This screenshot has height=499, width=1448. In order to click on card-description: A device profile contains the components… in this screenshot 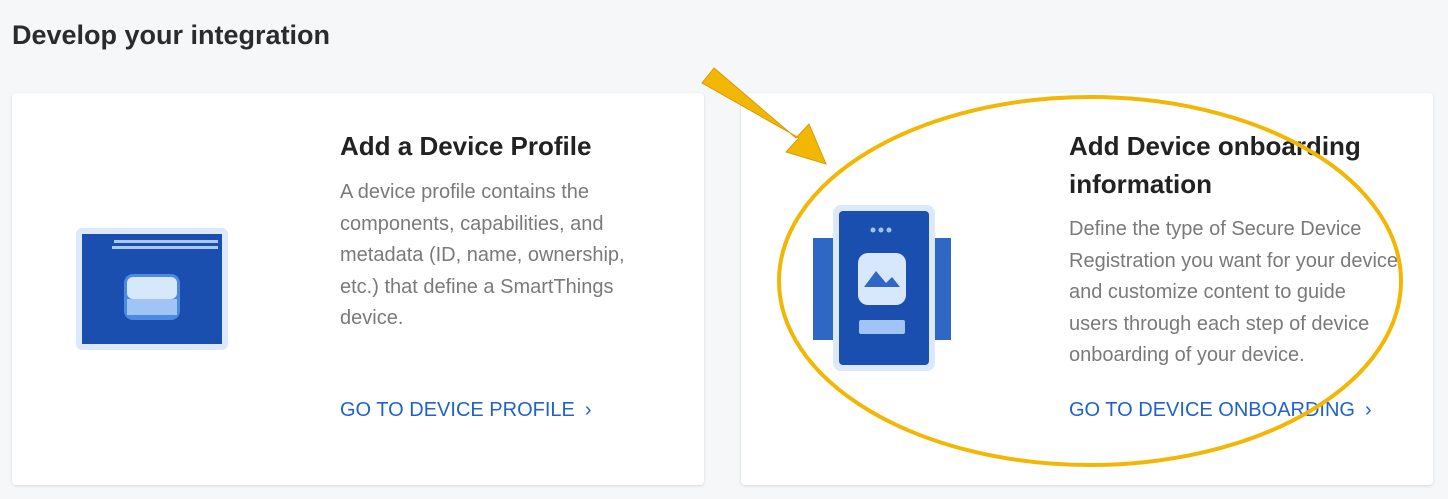, I will do `click(482, 255)`.